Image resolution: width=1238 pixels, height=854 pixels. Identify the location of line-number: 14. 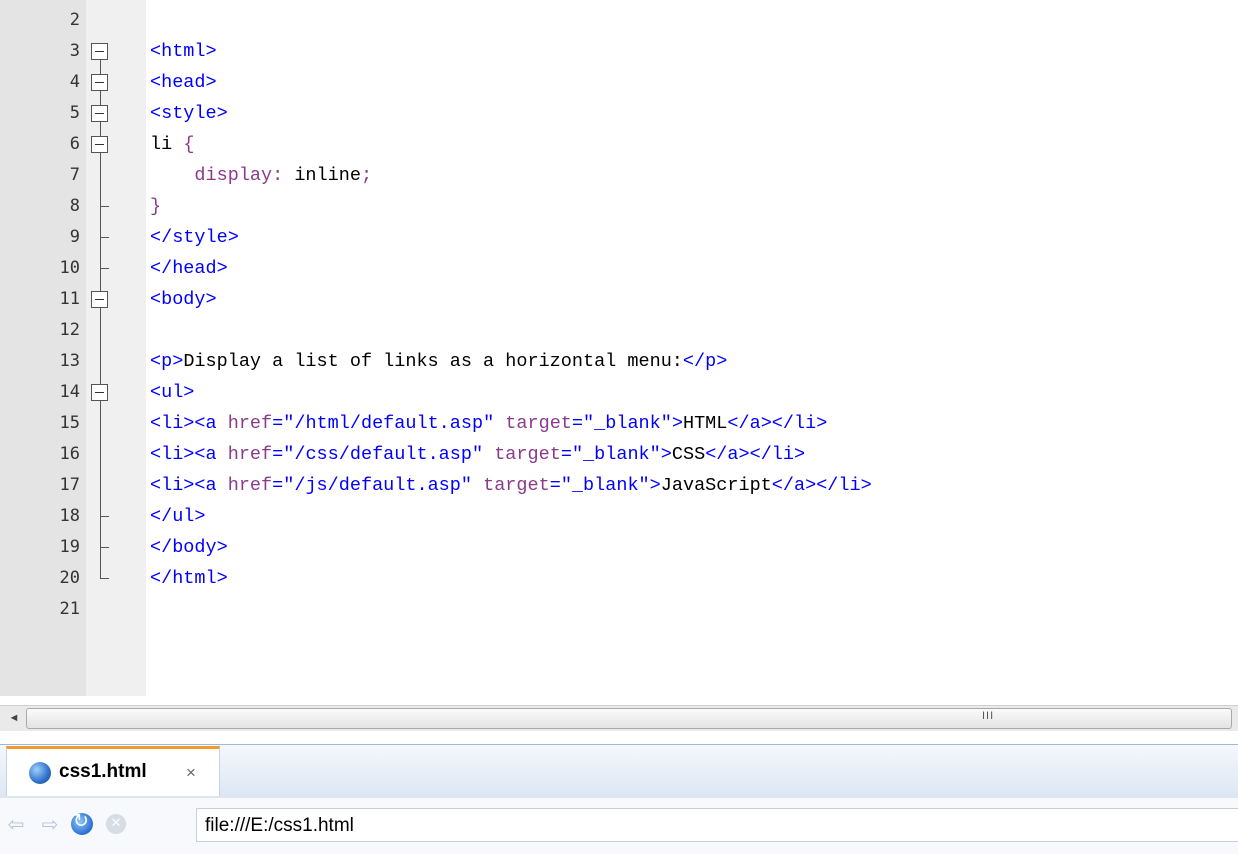
(69, 392).